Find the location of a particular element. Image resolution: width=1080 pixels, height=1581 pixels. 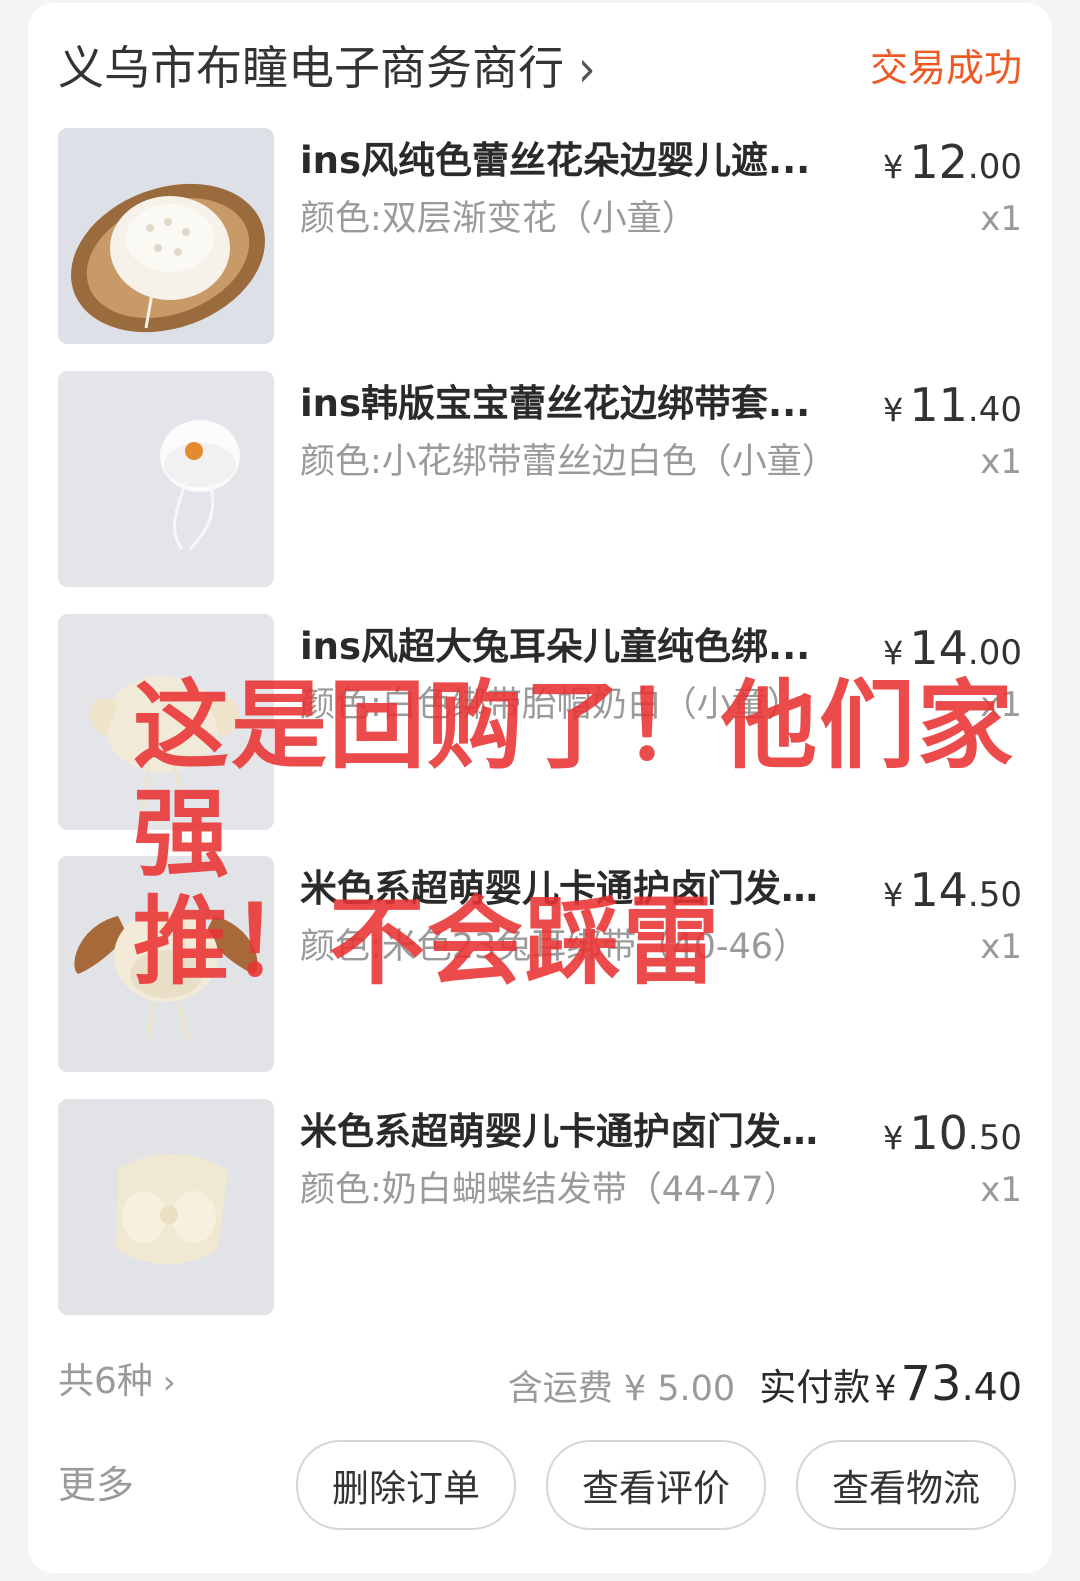

item-price: ¥11.40 is located at coordinates (952, 405).